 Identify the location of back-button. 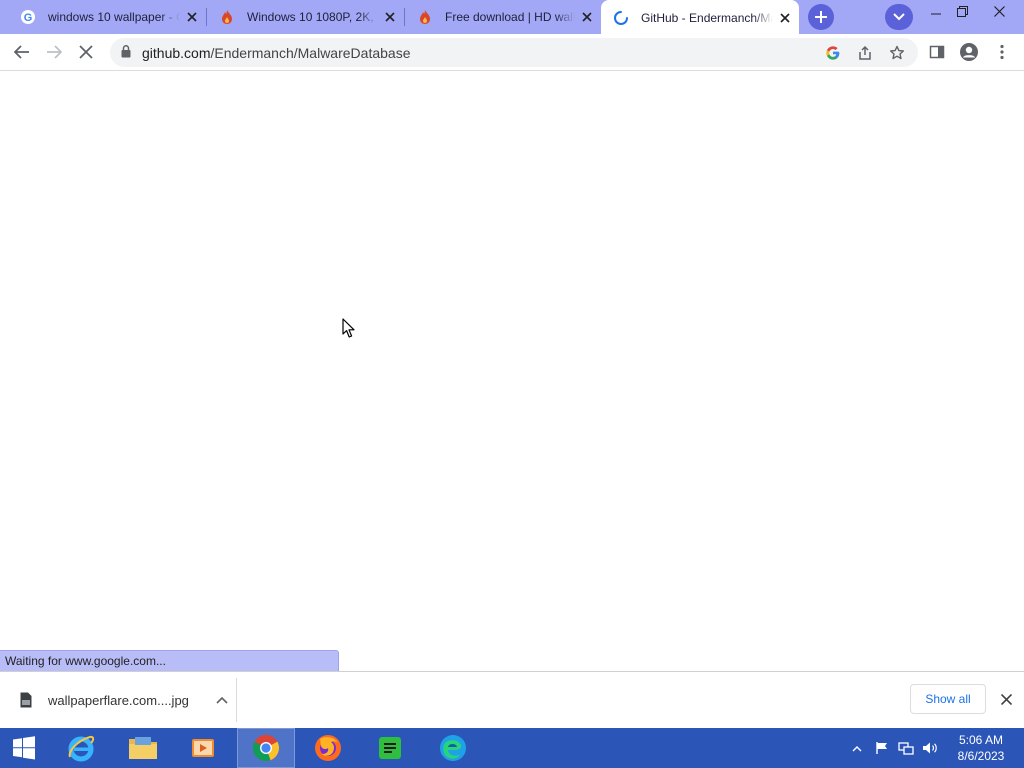
(22, 52).